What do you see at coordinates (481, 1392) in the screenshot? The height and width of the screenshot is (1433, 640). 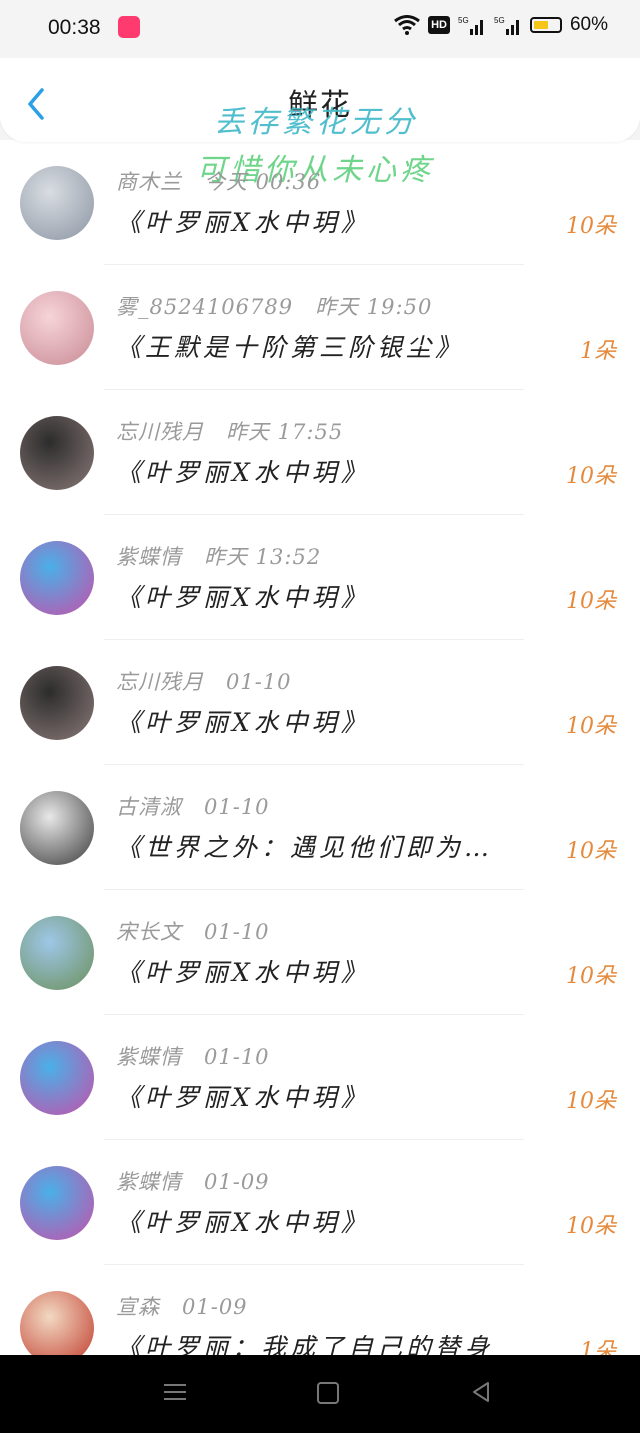 I see `back-triangle-icon` at bounding box center [481, 1392].